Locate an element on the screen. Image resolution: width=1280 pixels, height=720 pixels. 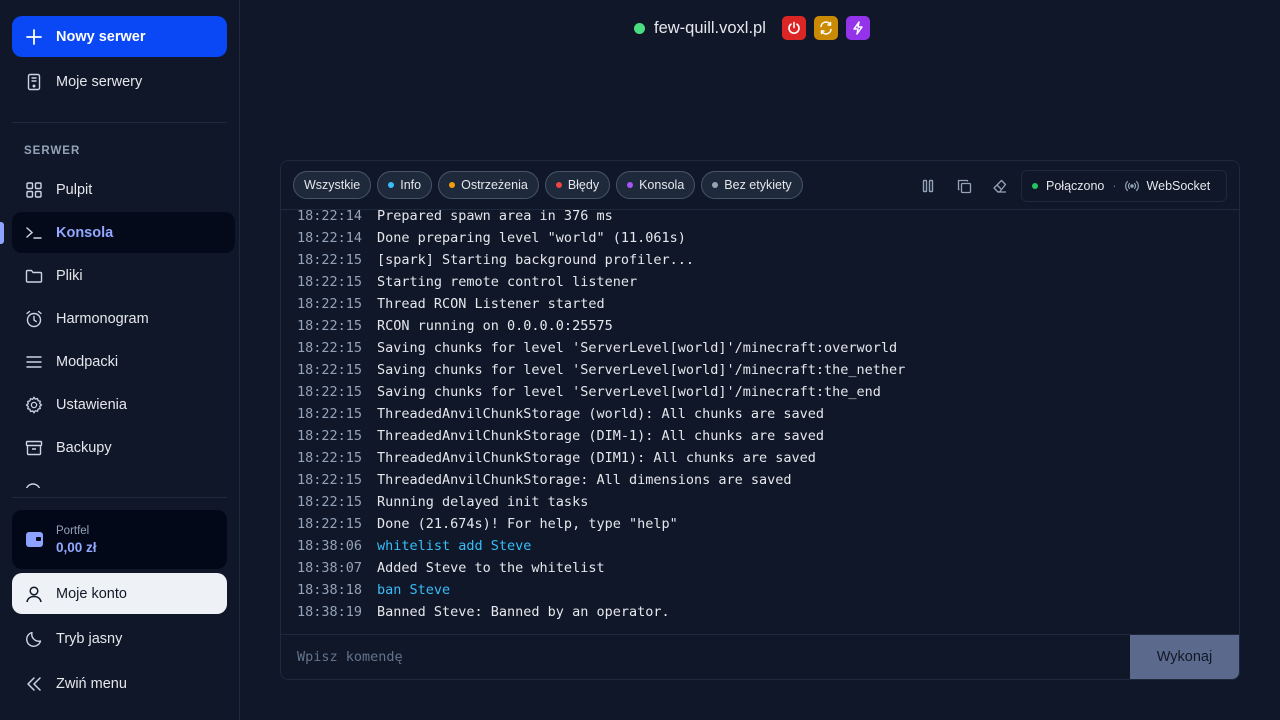
sidebar-item-backupy: Backupy is located at coordinates (123, 447).